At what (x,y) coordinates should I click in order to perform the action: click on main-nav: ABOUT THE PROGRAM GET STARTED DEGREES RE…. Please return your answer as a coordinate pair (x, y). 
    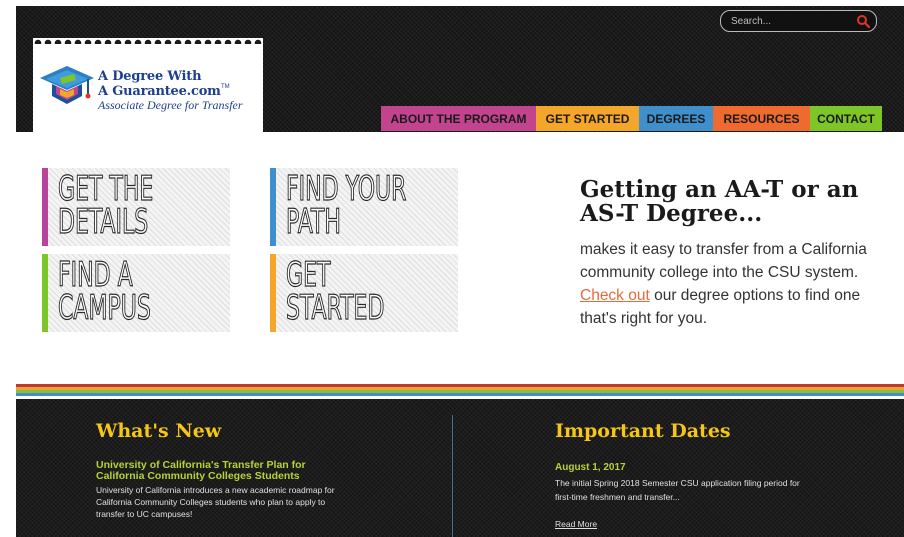
    Looking at the image, I should click on (631, 118).